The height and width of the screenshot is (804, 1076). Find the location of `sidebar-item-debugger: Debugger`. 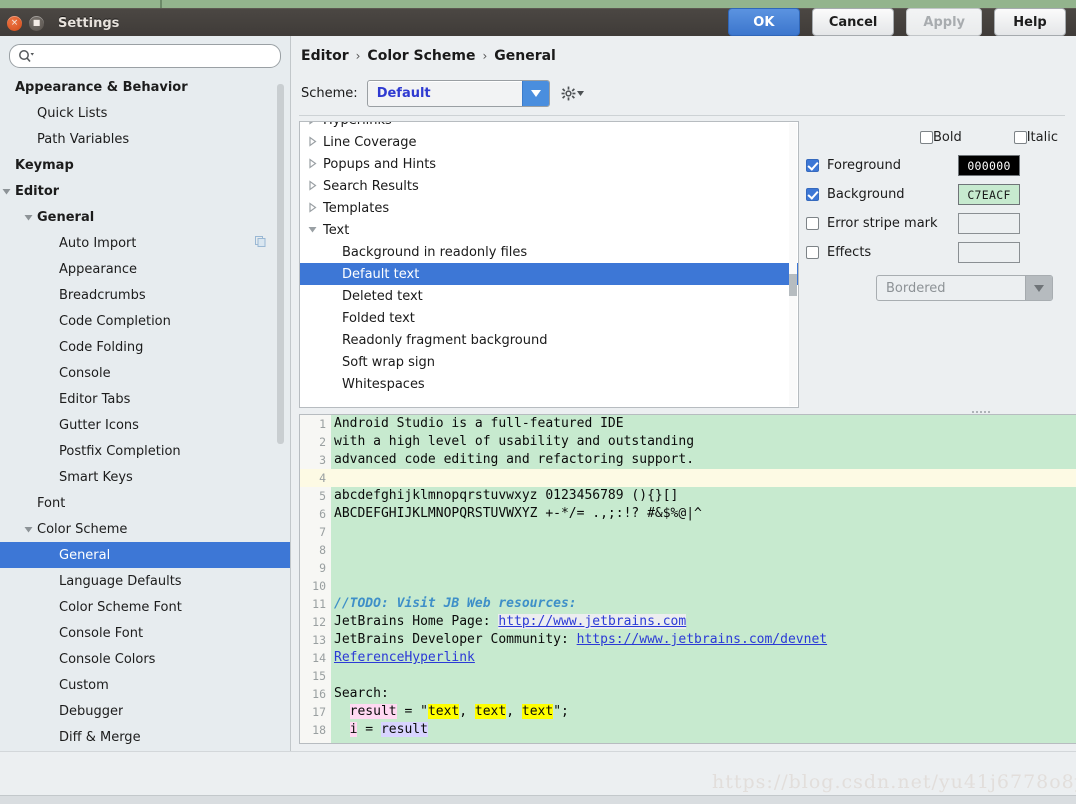

sidebar-item-debugger: Debugger is located at coordinates (145, 711).